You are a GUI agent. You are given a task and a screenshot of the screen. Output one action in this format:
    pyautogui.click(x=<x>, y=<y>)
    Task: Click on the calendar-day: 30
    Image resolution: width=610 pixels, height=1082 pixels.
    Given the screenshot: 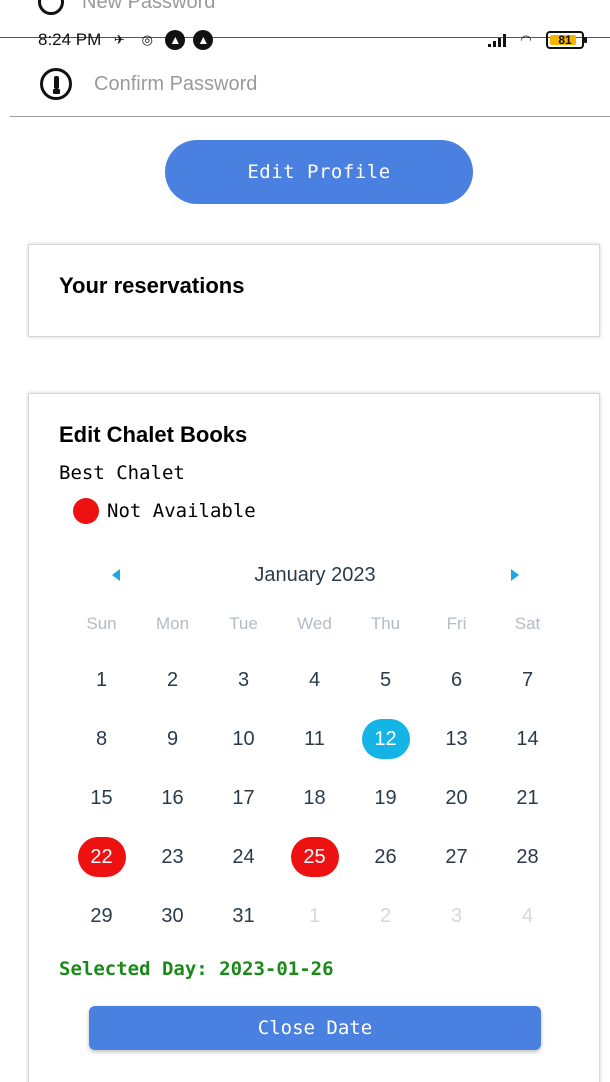 What is the action you would take?
    pyautogui.click(x=172, y=925)
    